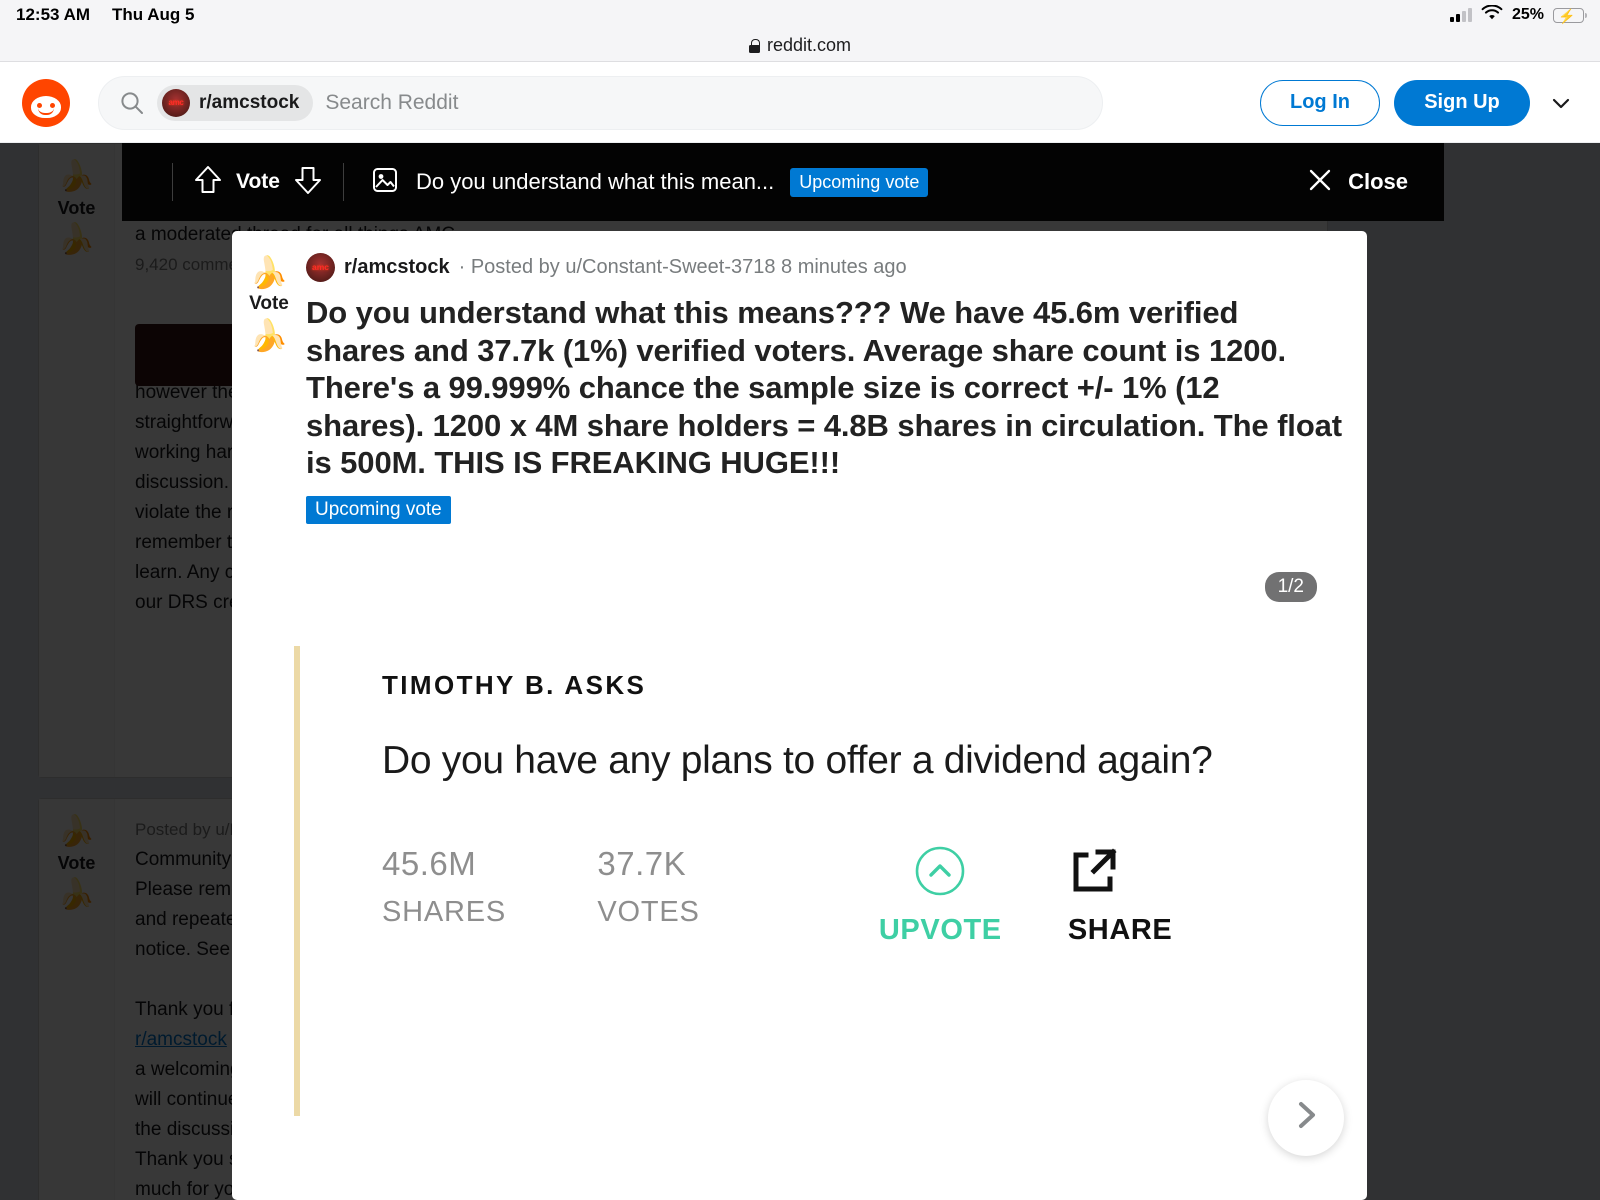 This screenshot has height=1200, width=1600. I want to click on post-vote-label: Vote, so click(269, 303).